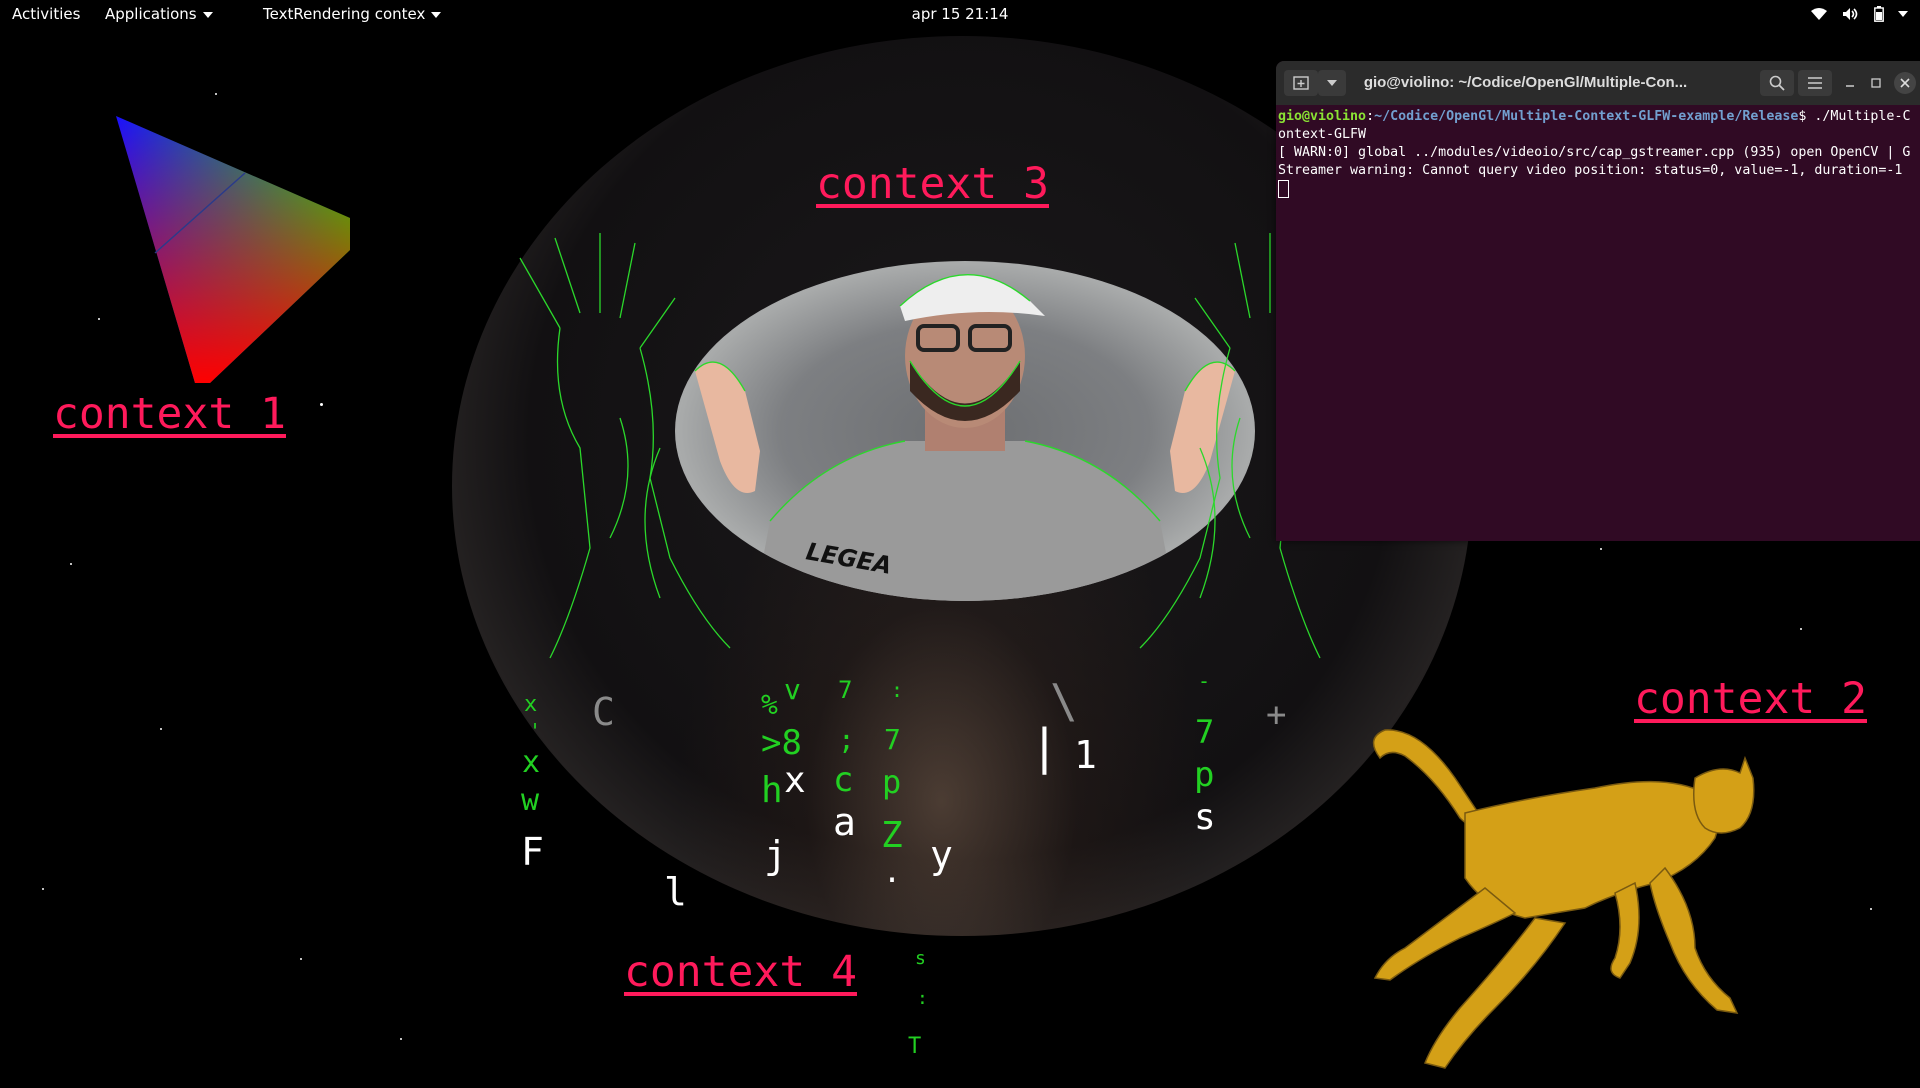 The width and height of the screenshot is (1920, 1088). What do you see at coordinates (1850, 14) in the screenshot?
I see `volume-icon` at bounding box center [1850, 14].